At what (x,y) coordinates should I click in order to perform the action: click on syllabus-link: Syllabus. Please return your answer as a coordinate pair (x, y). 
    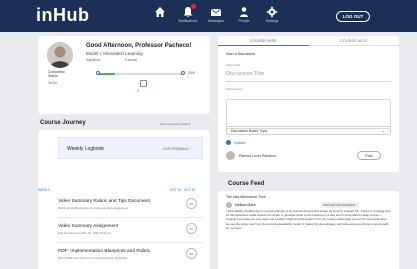
    Looking at the image, I should click on (93, 60).